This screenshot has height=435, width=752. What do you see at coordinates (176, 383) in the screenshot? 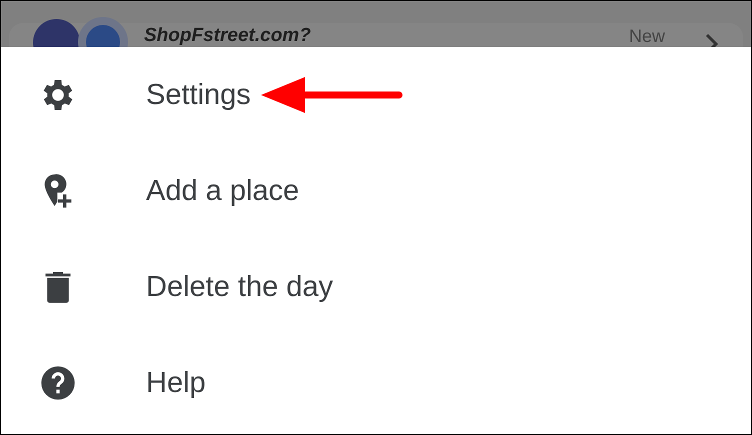
I see `menu-item: Help` at bounding box center [176, 383].